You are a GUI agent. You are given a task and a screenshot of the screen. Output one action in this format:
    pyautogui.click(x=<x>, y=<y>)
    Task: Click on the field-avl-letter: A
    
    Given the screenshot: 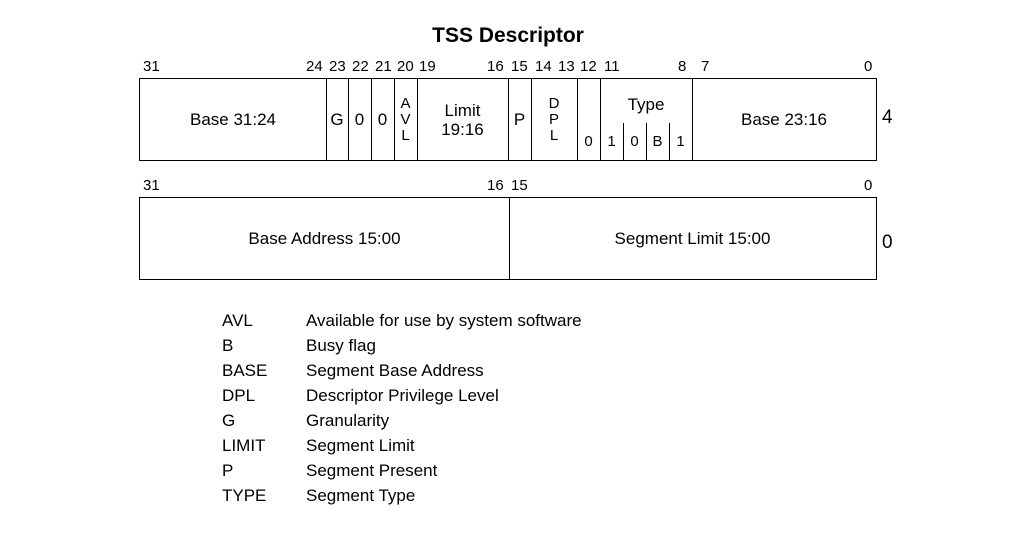 What is the action you would take?
    pyautogui.click(x=405, y=103)
    